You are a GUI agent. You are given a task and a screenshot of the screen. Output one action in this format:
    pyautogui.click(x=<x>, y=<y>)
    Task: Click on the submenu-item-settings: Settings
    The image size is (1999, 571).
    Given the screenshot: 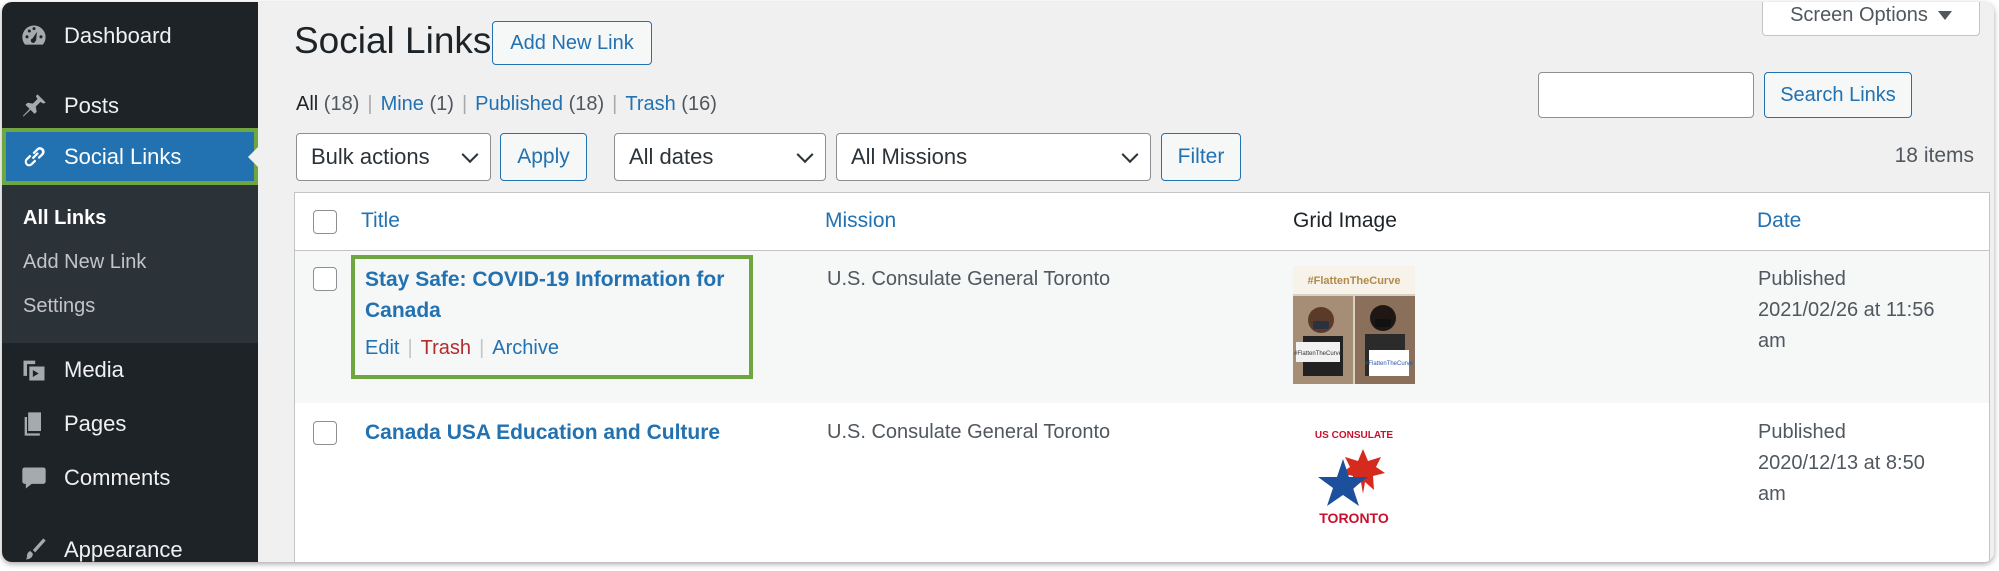 What is the action you would take?
    pyautogui.click(x=59, y=306)
    